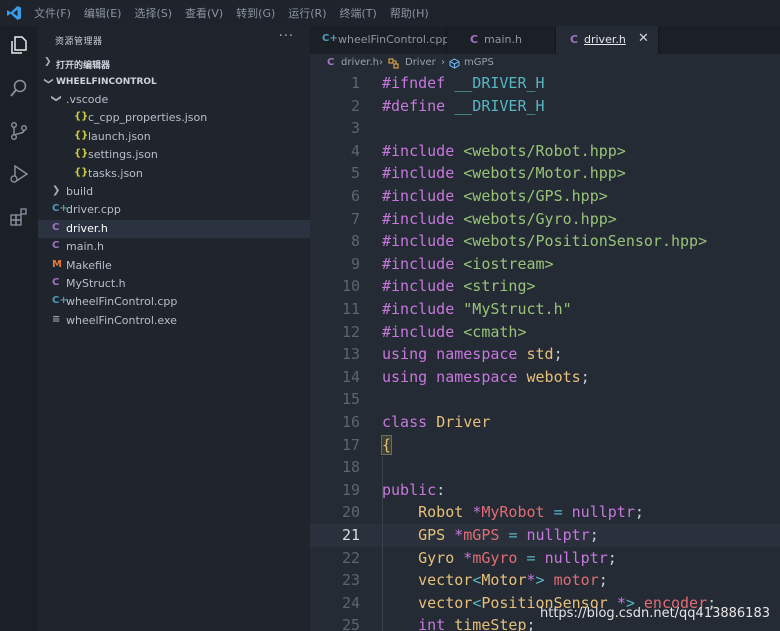 The height and width of the screenshot is (631, 780). I want to click on tree-item: C+ wheelFinControl.cpp, so click(174, 302).